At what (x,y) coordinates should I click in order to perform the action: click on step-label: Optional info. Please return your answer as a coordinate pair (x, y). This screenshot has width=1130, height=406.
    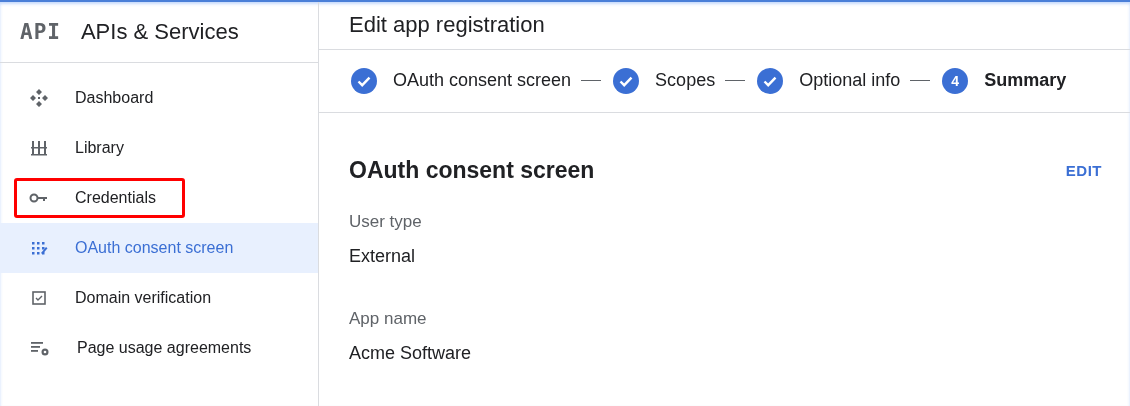
    Looking at the image, I should click on (850, 81).